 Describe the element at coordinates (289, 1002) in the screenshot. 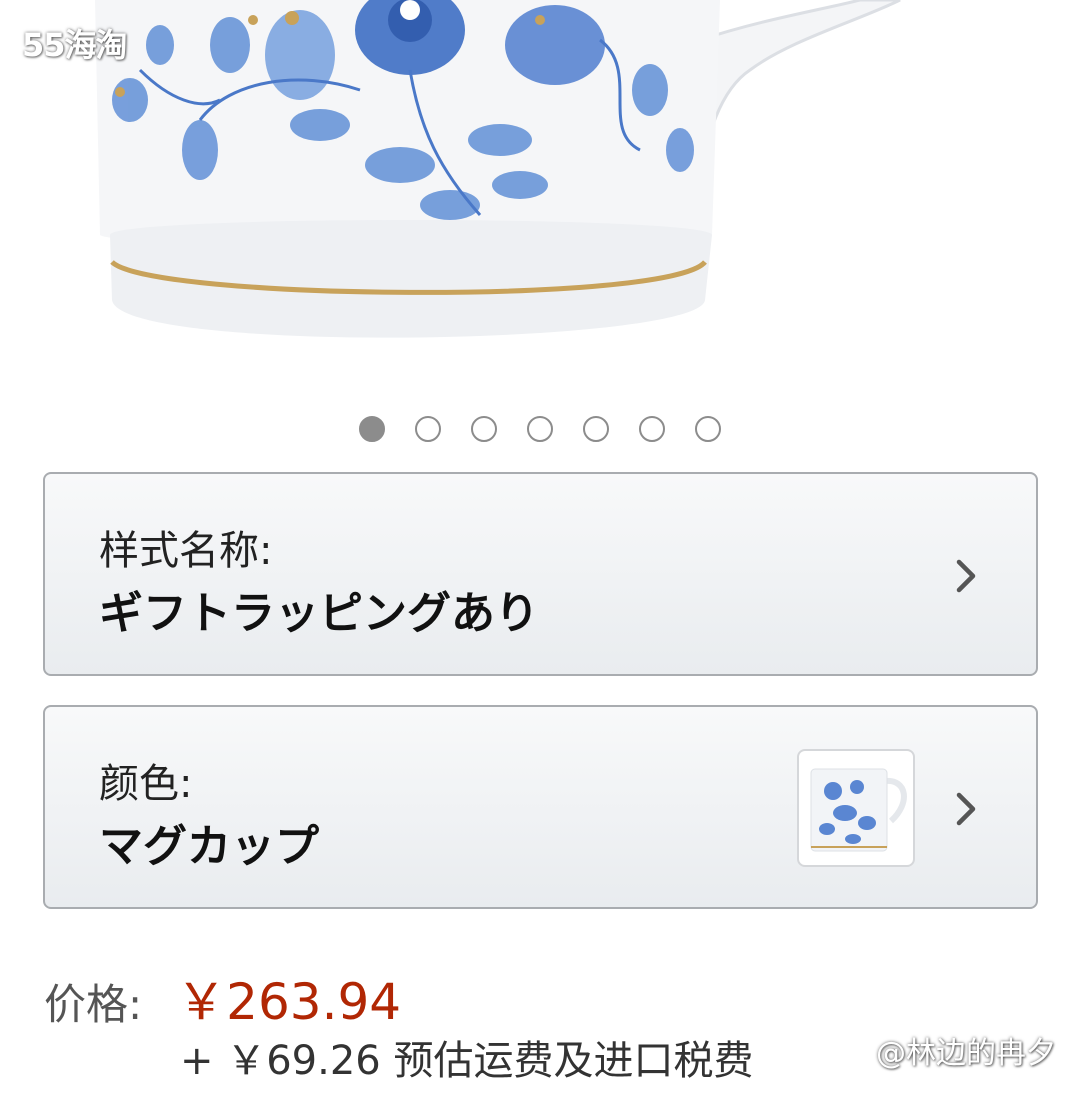

I see `price-value: ￥263.94` at that location.